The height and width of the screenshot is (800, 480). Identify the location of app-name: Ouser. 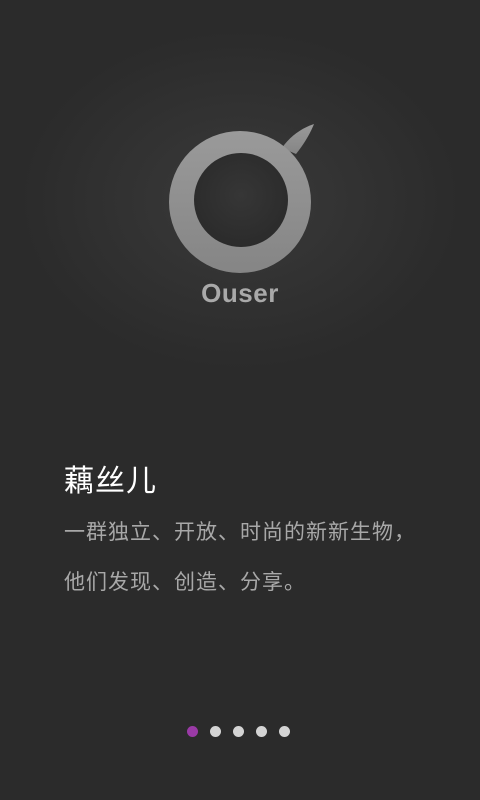
(240, 293).